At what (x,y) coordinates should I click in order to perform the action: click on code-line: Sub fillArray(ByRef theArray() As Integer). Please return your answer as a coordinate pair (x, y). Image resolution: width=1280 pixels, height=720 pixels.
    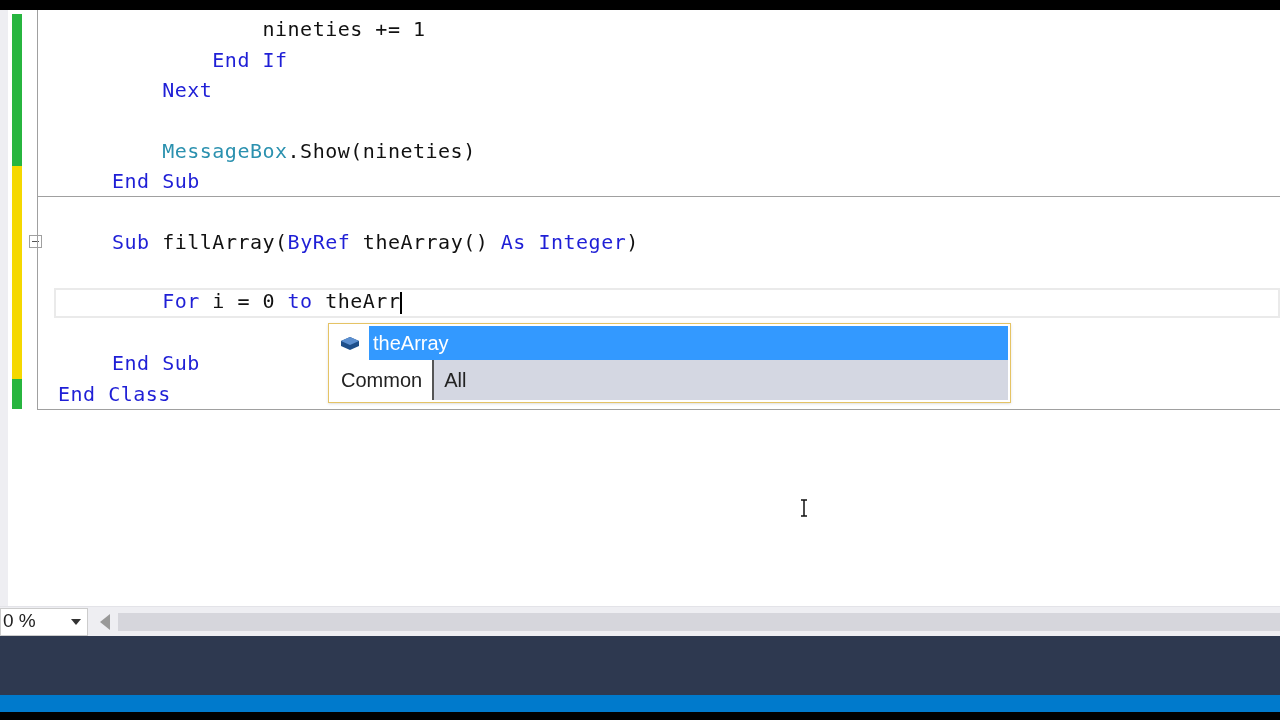
    Looking at the image, I should click on (375, 241).